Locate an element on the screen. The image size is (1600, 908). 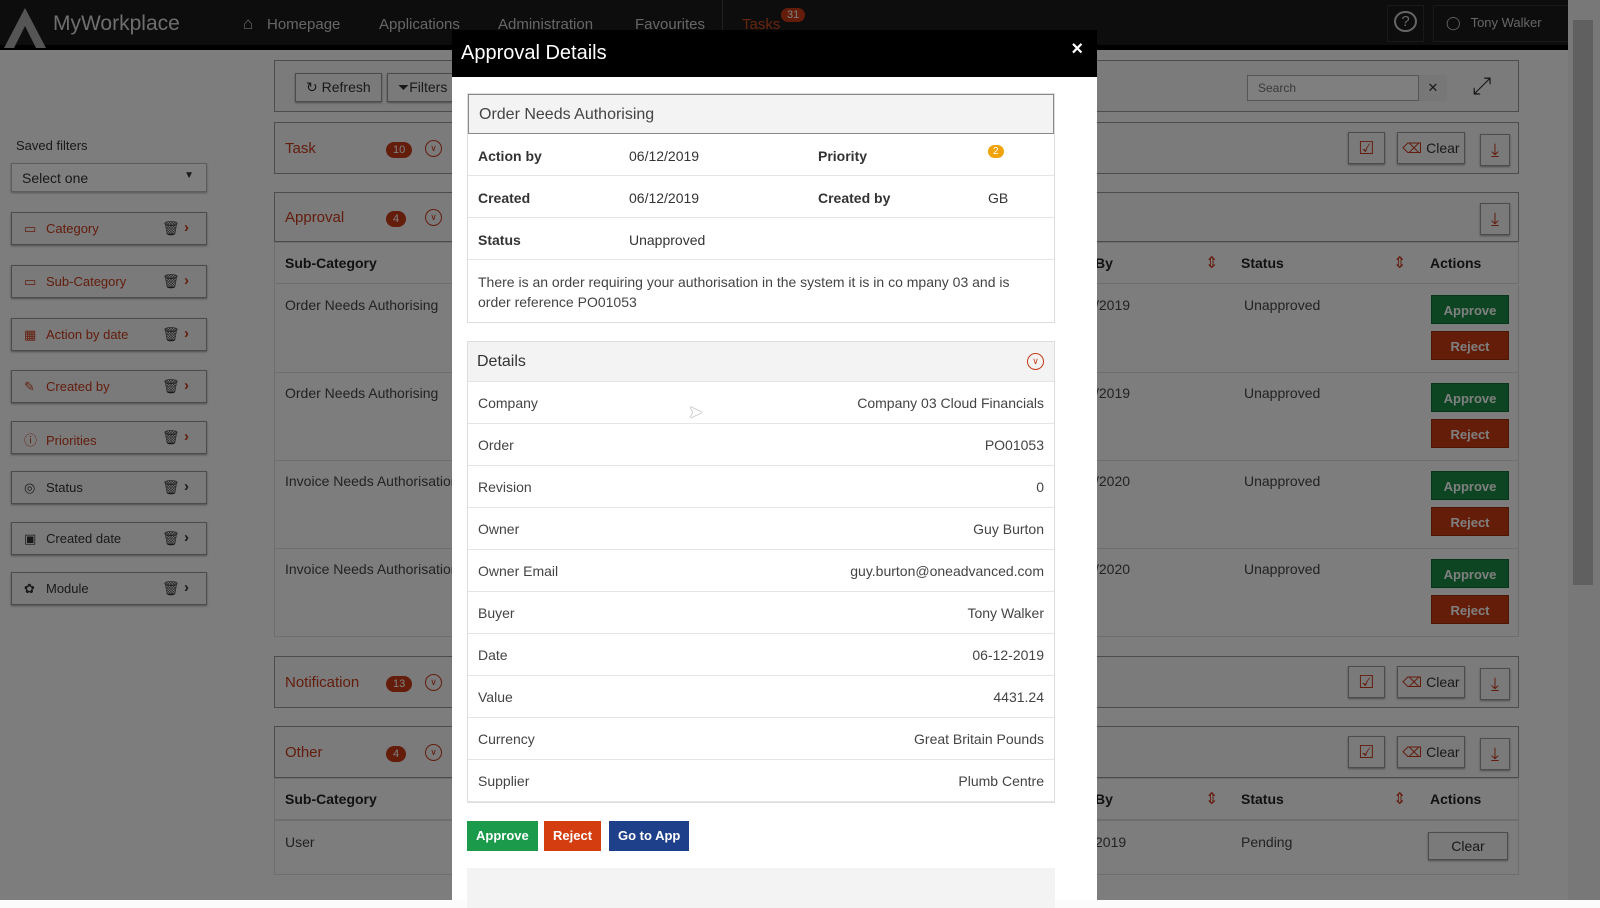
detail-value: Great Britain Pounds is located at coordinates (979, 739).